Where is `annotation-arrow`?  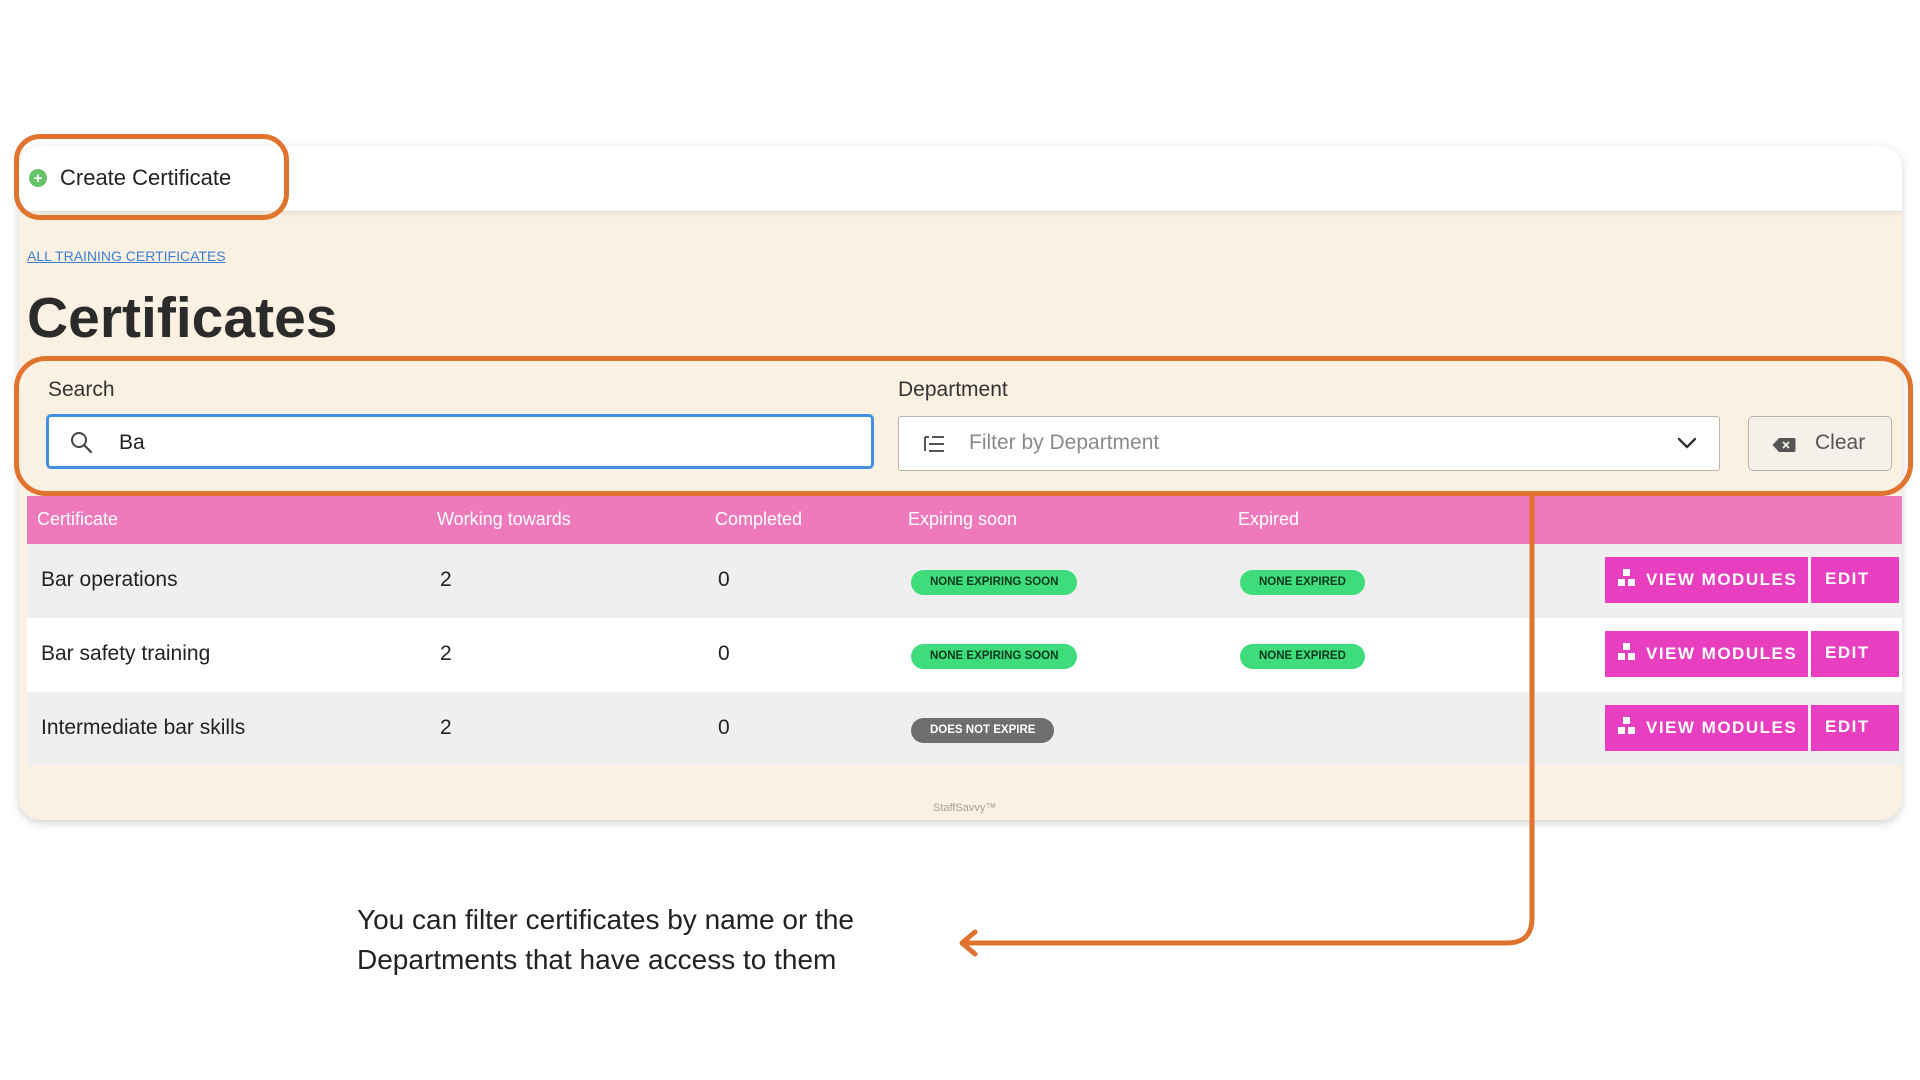
annotation-arrow is located at coordinates (1247, 725).